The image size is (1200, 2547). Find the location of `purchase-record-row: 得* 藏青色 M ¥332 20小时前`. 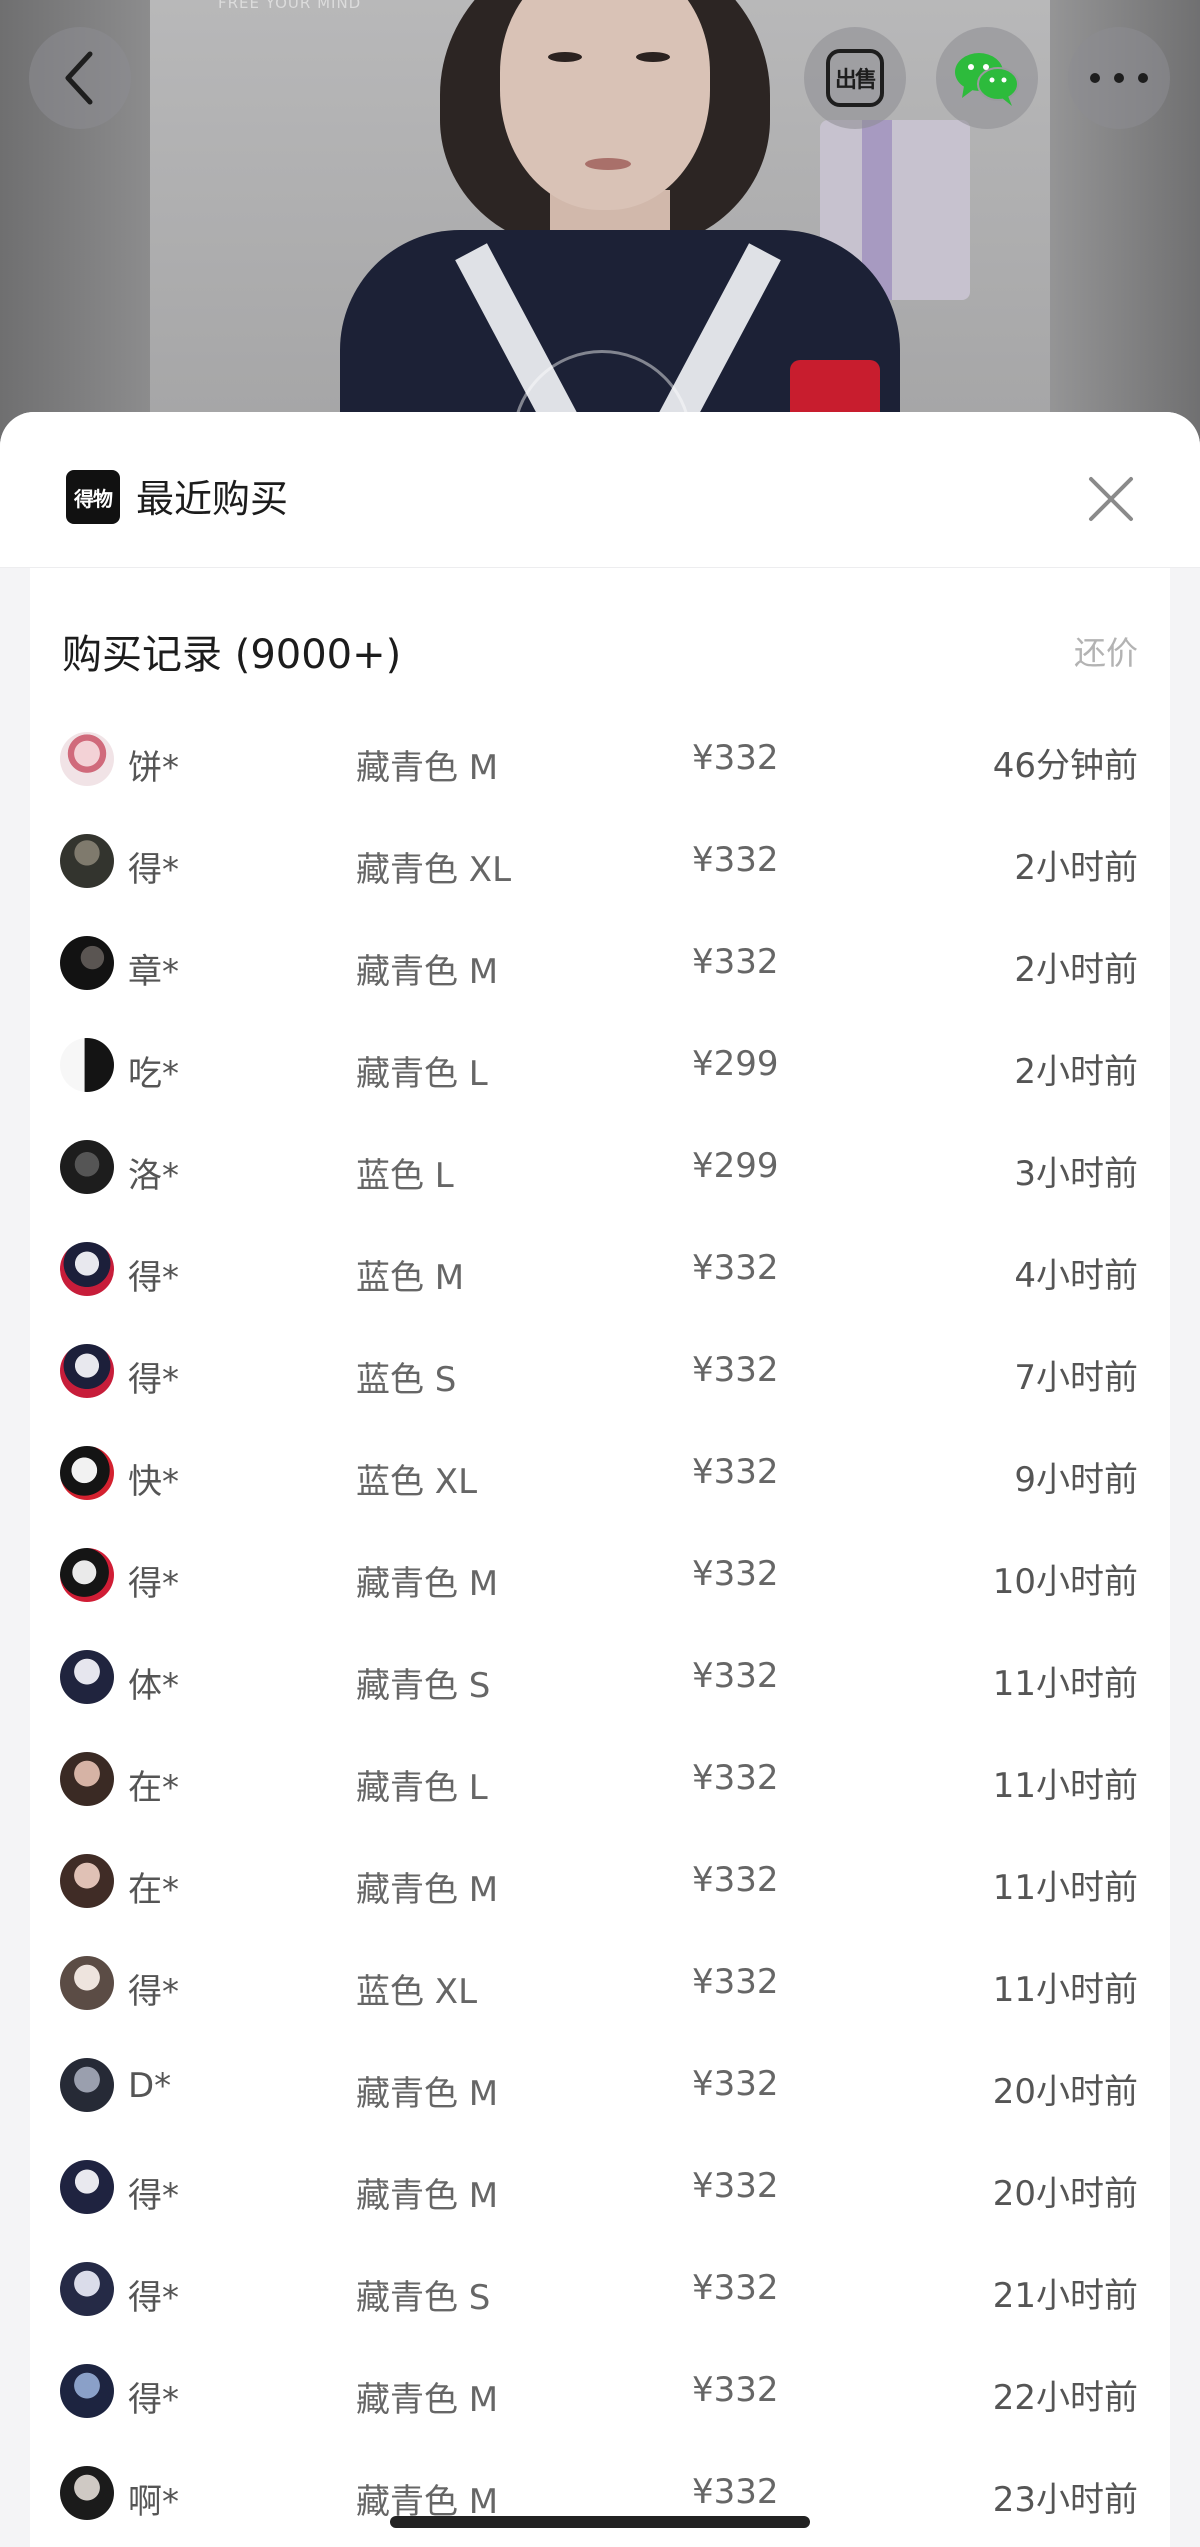

purchase-record-row: 得* 藏青色 M ¥332 20小时前 is located at coordinates (600, 2187).